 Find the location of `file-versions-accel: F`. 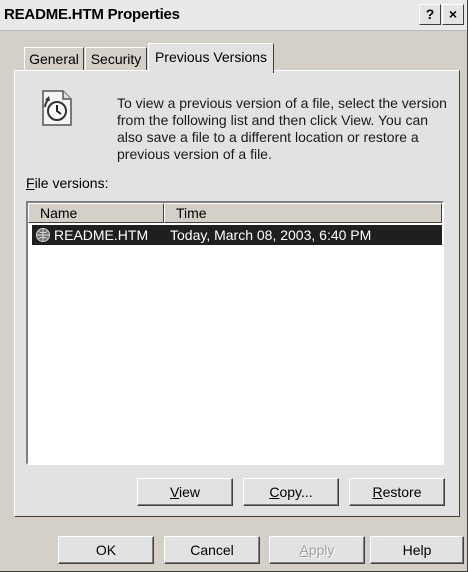

file-versions-accel: F is located at coordinates (30, 183).